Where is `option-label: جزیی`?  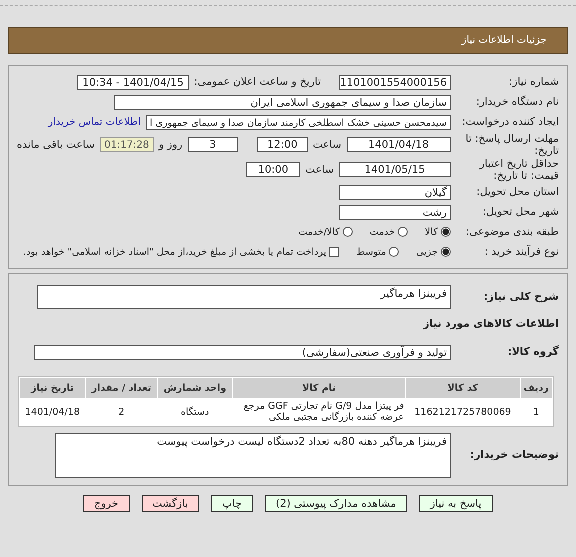
option-label: جزیی is located at coordinates (427, 252).